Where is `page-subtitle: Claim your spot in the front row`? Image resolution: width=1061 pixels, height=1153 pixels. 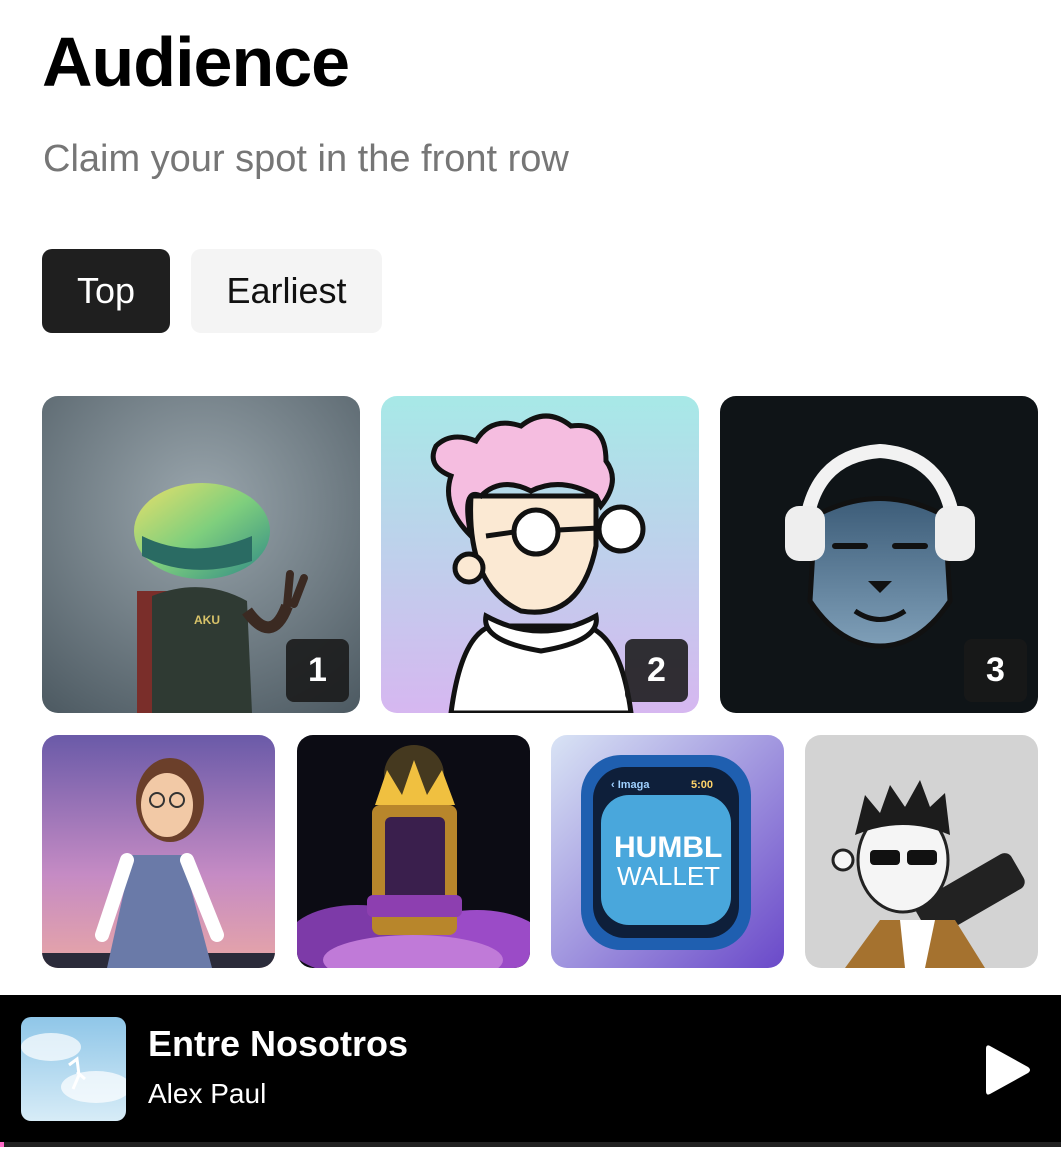
page-subtitle: Claim your spot in the front row is located at coordinates (306, 159).